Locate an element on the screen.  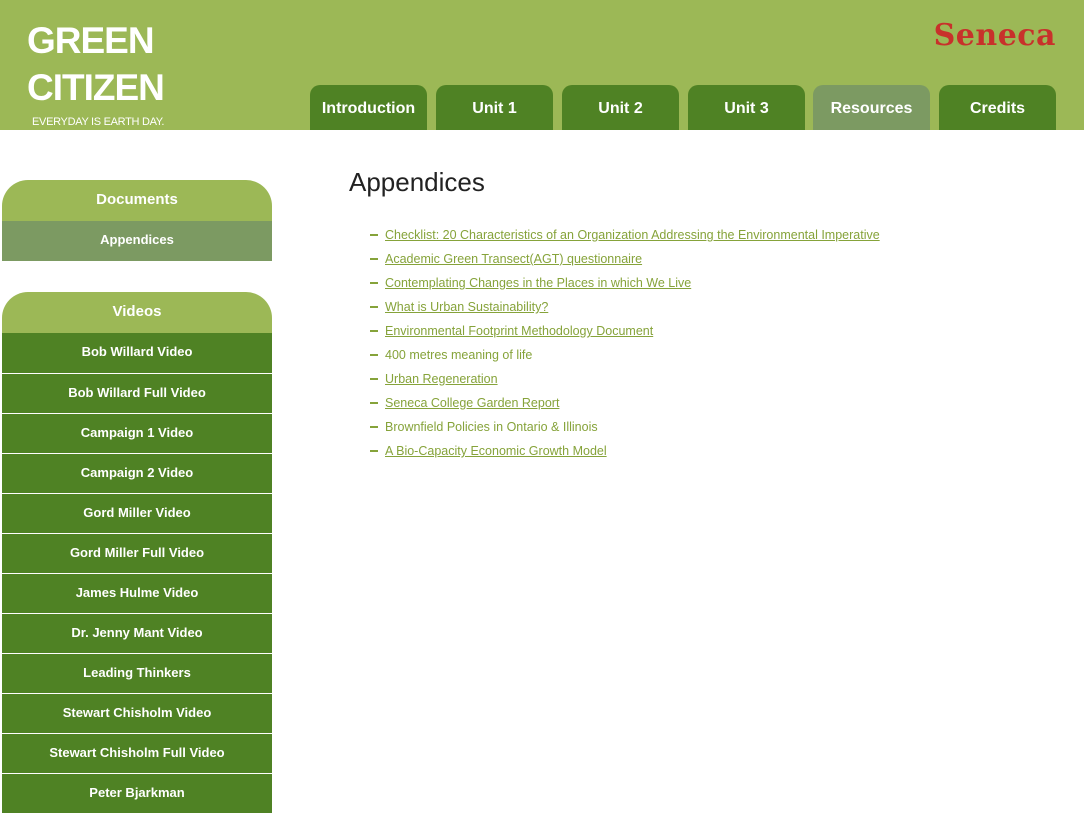
seneca-logo: Seneca is located at coordinates (995, 36).